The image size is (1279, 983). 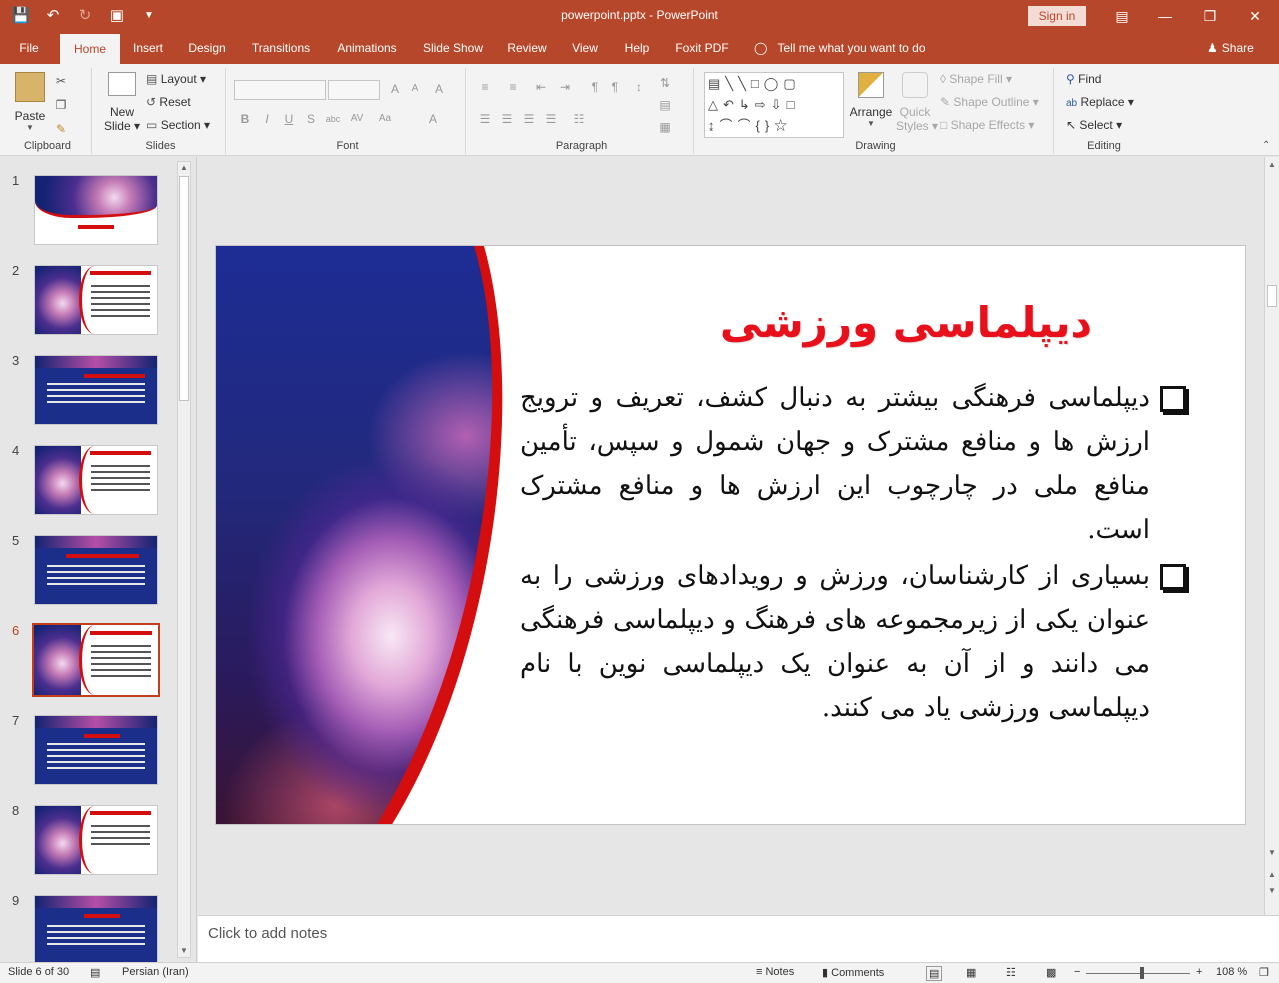 I want to click on shape-outline-button: ✎ Shape Outline ▾, so click(x=989, y=102).